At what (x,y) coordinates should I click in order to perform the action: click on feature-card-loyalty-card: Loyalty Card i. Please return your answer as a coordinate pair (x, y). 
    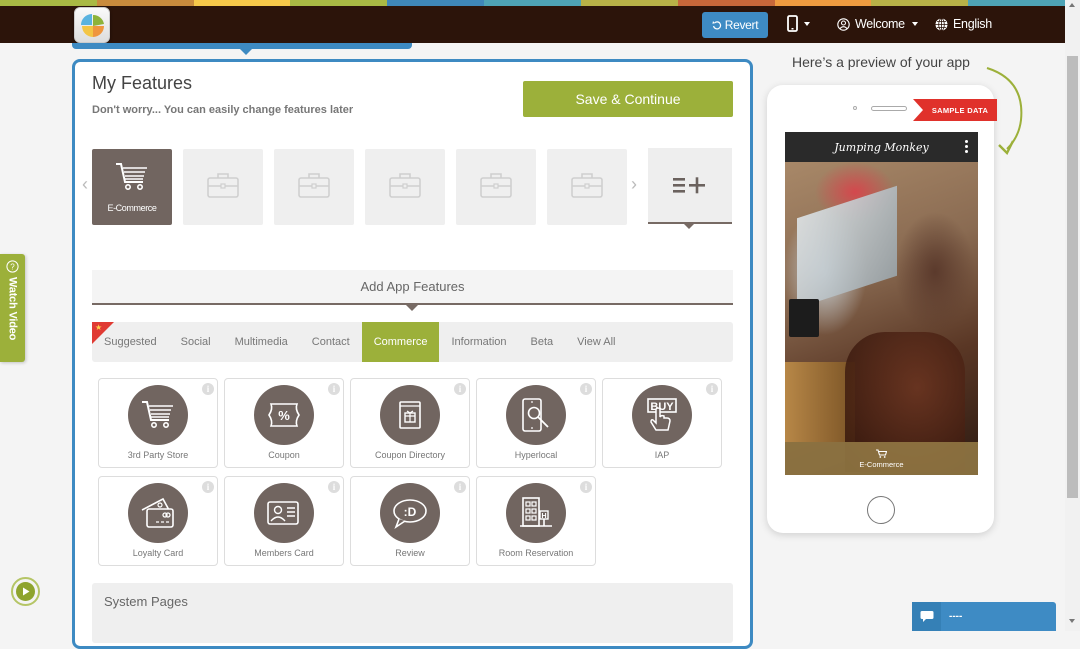
    Looking at the image, I should click on (158, 521).